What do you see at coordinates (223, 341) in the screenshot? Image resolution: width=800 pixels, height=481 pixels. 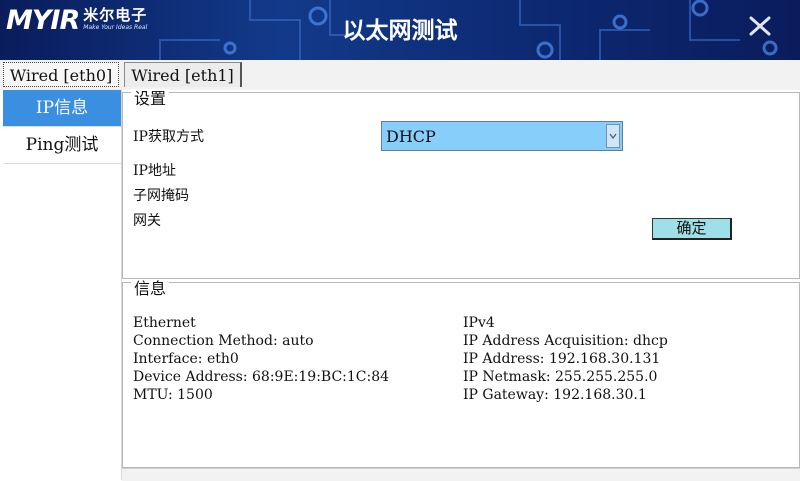 I see `info-connection-method: Connection Method: auto` at bounding box center [223, 341].